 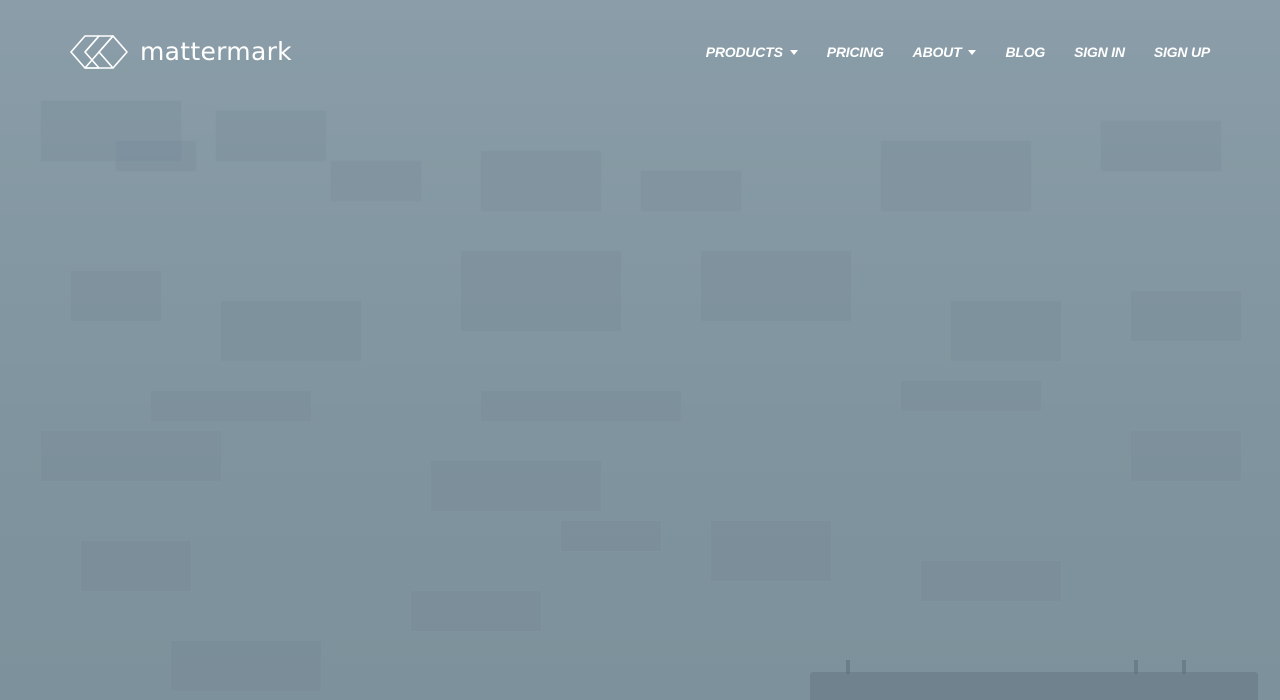 I want to click on nav-item-blog: BLOG, so click(x=1025, y=52).